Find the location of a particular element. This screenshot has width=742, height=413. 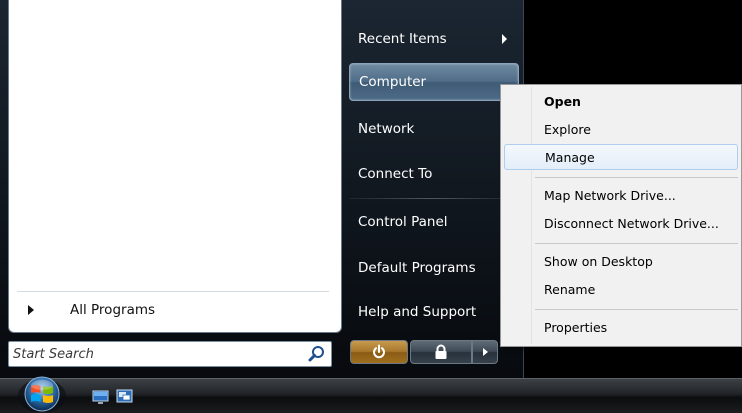

menu-item-connect-to: Connect To is located at coordinates (434, 174).